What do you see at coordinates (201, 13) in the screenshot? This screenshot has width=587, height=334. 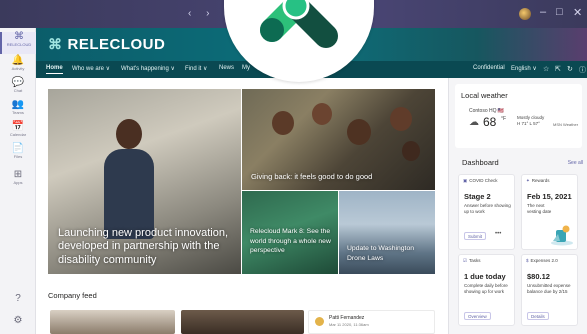 I see `history-nav: ‹ ›` at bounding box center [201, 13].